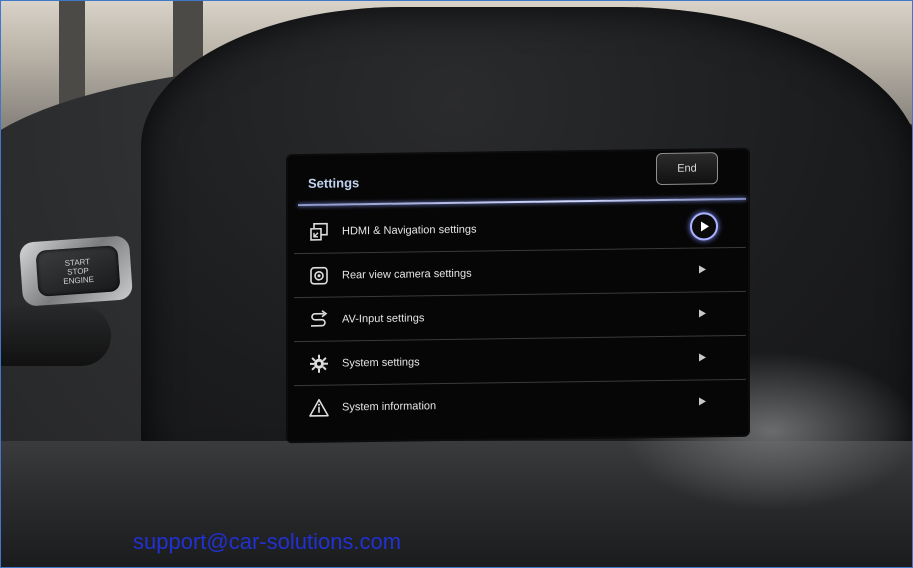 The width and height of the screenshot is (913, 568). What do you see at coordinates (319, 275) in the screenshot?
I see `camera-icon` at bounding box center [319, 275].